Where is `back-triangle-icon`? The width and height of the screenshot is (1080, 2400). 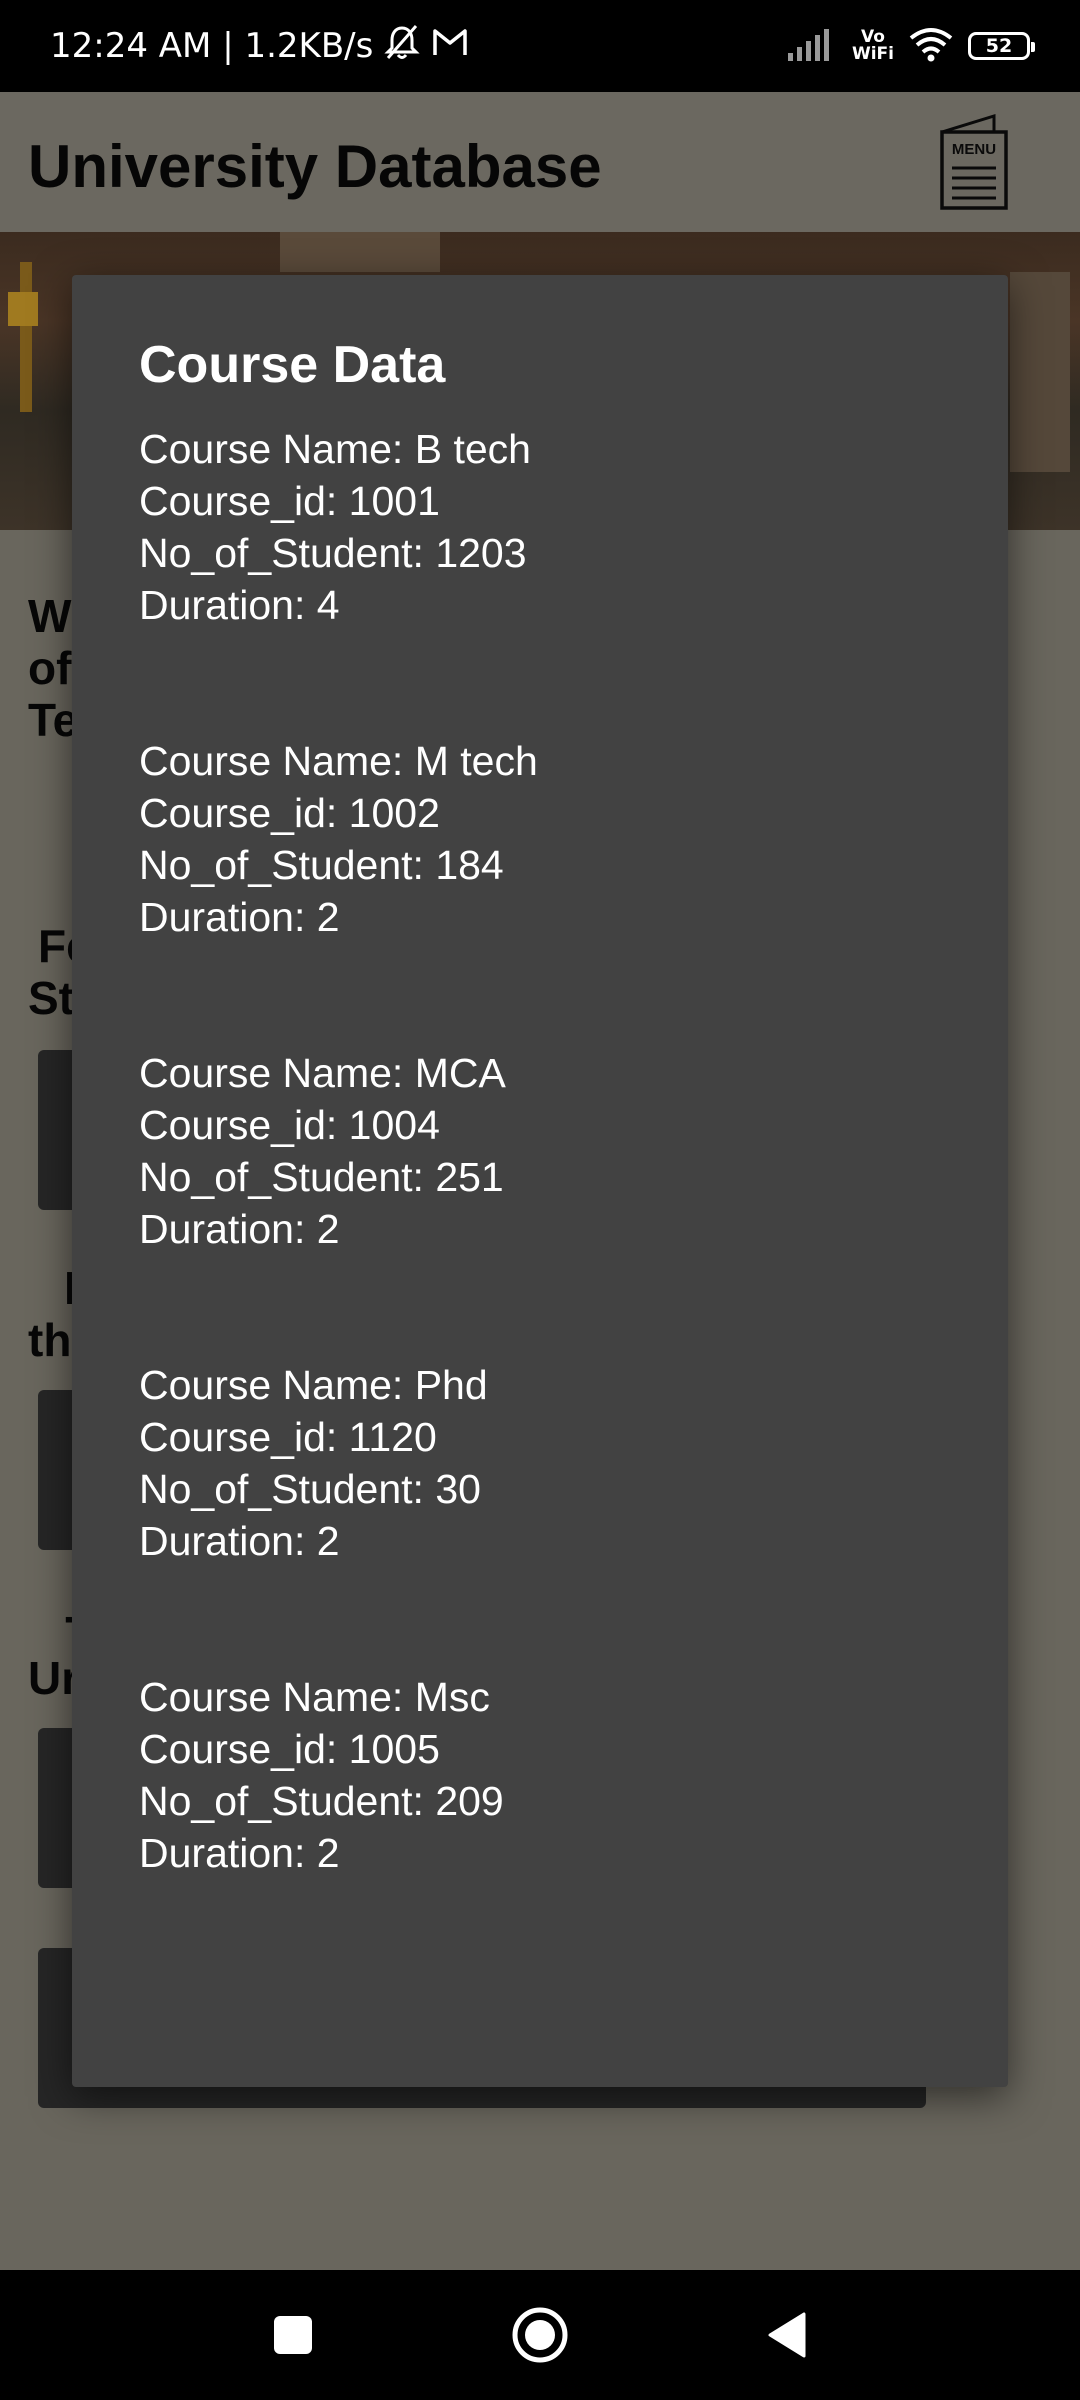 back-triangle-icon is located at coordinates (787, 2335).